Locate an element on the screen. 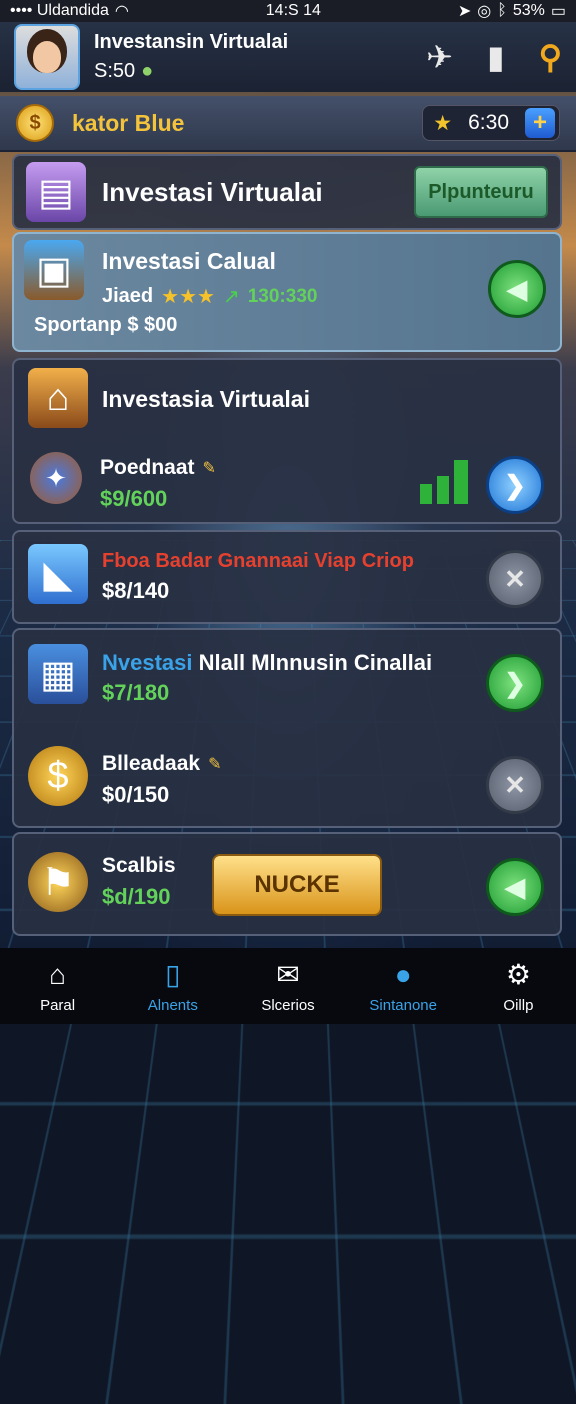 The width and height of the screenshot is (576, 1404). home-icon: ⌂ is located at coordinates (58, 974).